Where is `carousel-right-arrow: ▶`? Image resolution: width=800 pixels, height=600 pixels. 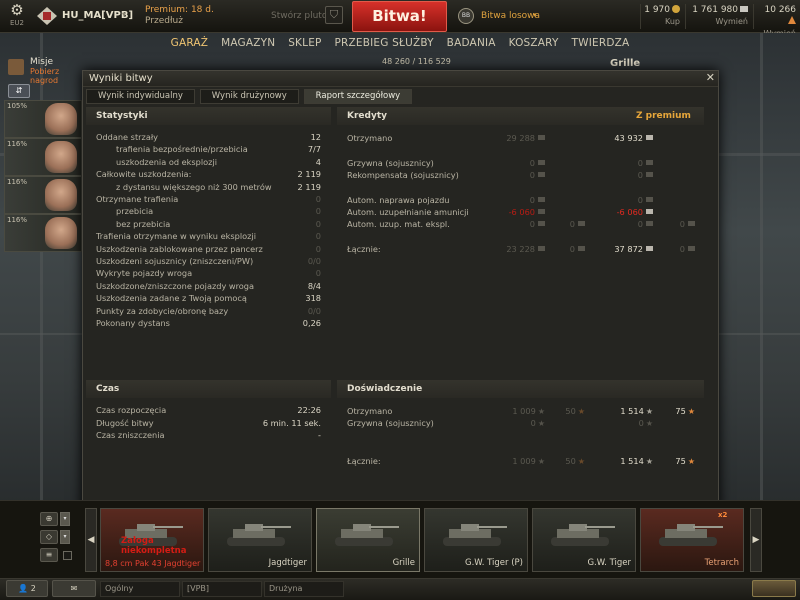
carousel-right-arrow: ▶ is located at coordinates (756, 540).